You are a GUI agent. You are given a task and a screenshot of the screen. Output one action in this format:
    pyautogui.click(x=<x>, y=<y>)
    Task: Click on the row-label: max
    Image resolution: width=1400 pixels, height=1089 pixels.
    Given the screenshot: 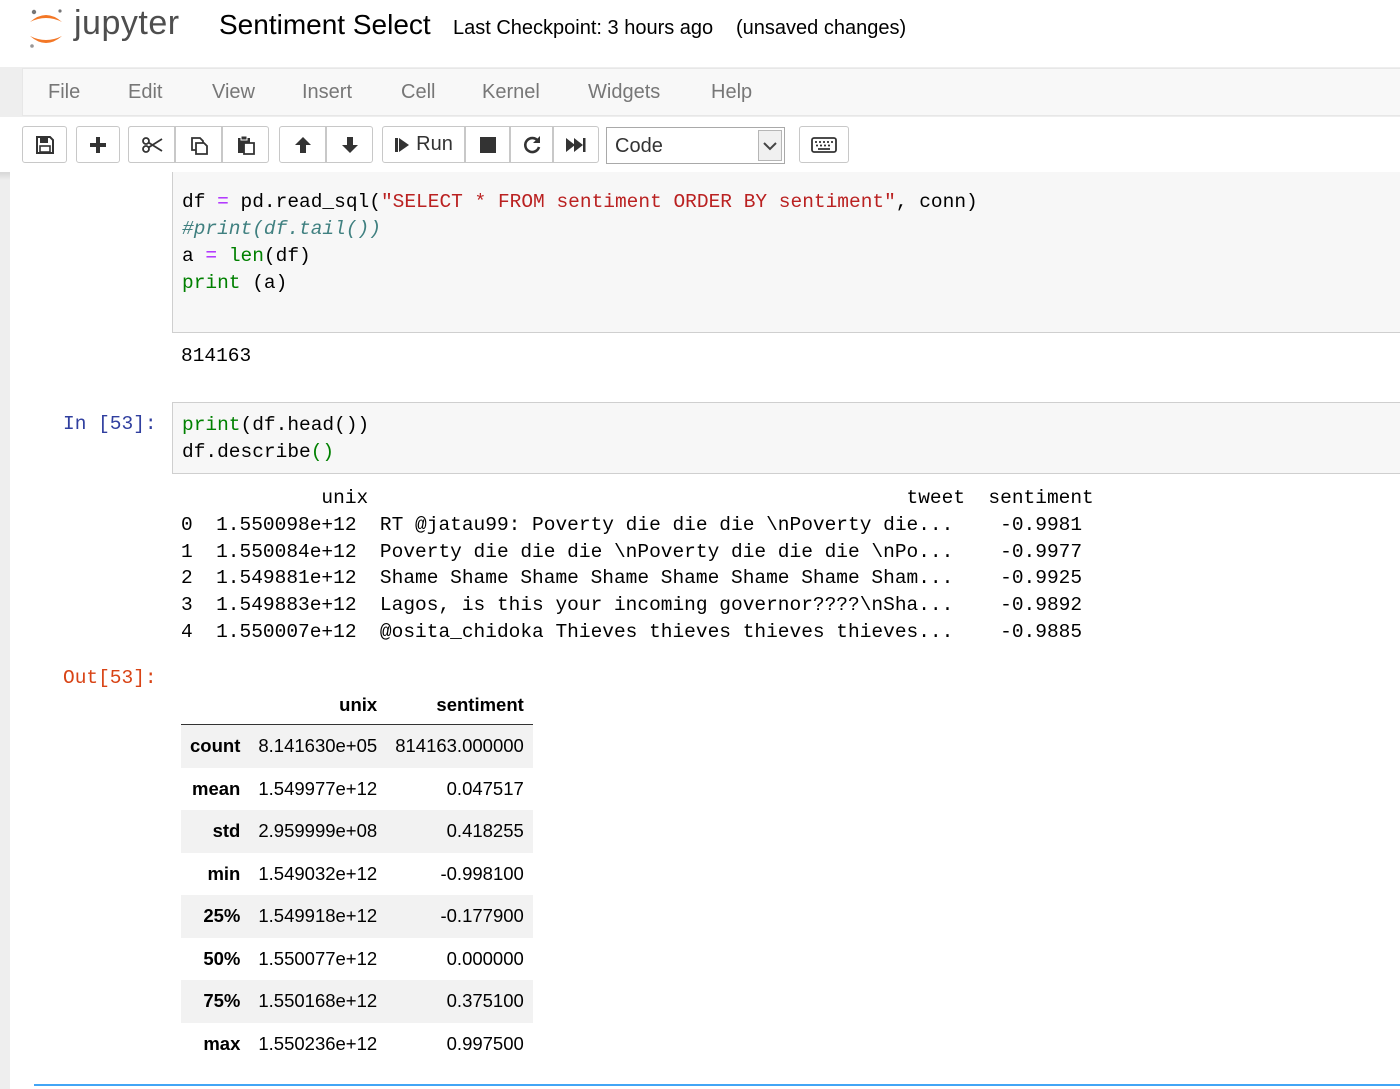 What is the action you would take?
    pyautogui.click(x=222, y=1043)
    